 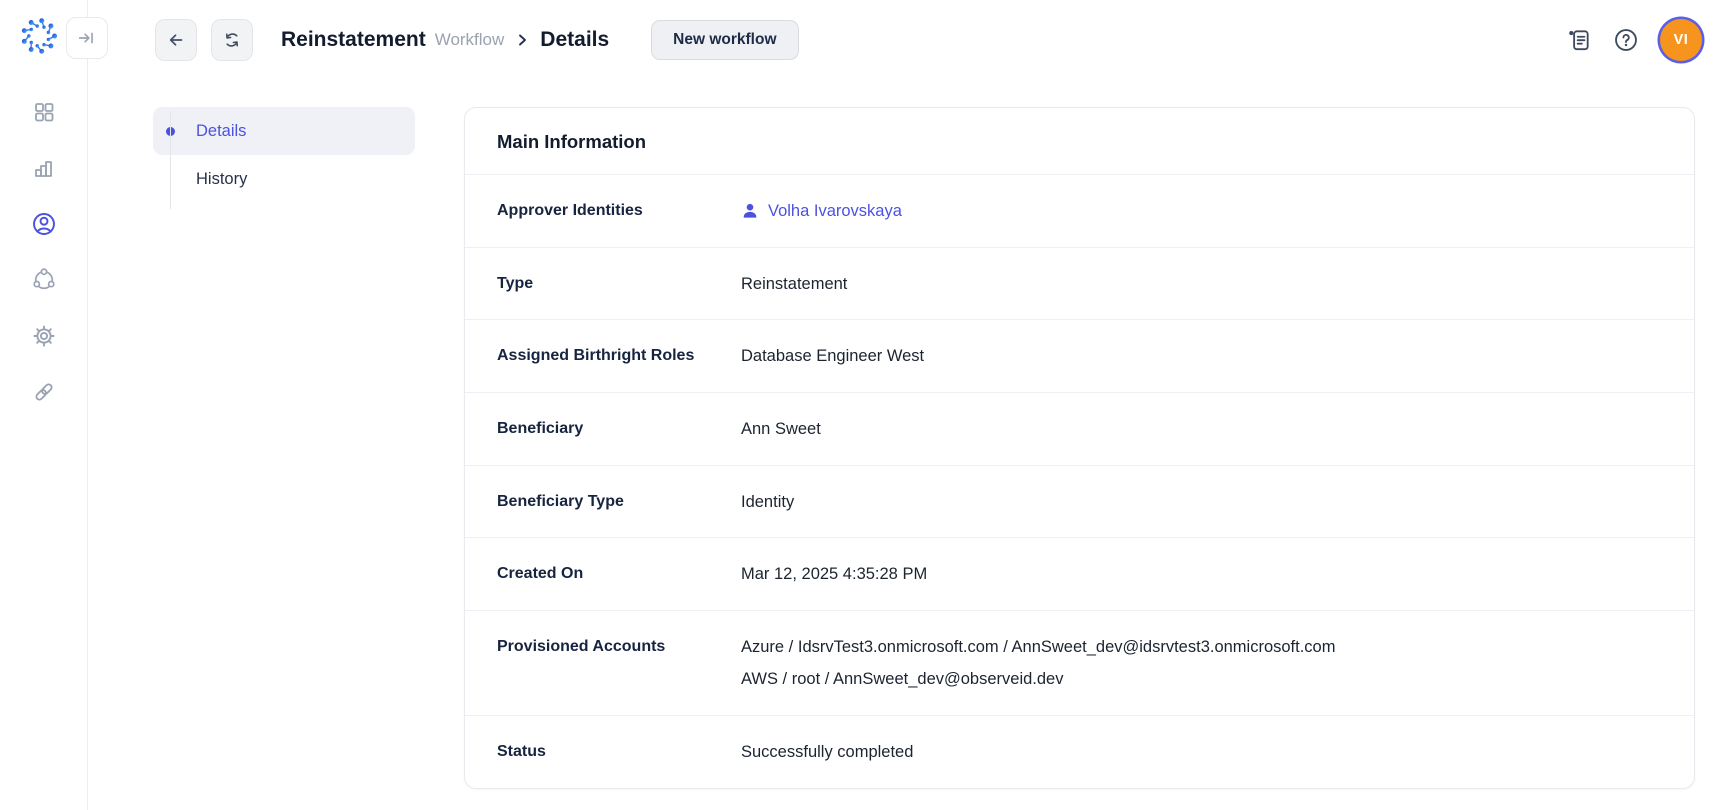 What do you see at coordinates (827, 752) in the screenshot?
I see `status-value: Successfully completed` at bounding box center [827, 752].